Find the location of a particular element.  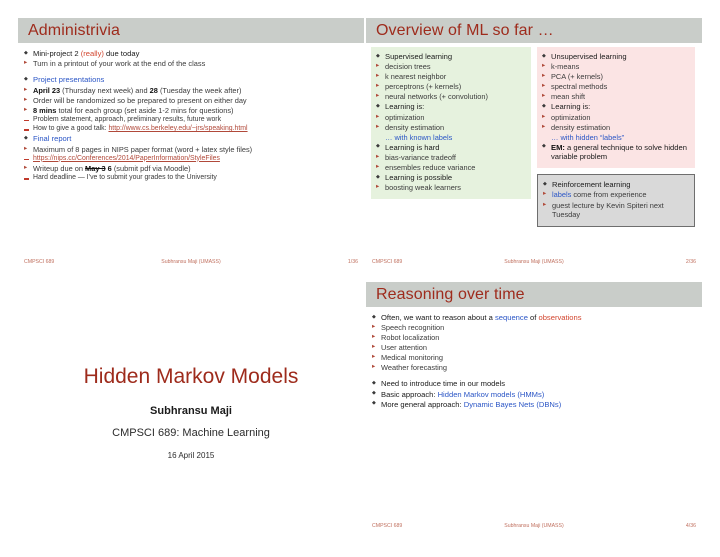

text-run: Mini-project 2 is located at coordinates (57, 53).